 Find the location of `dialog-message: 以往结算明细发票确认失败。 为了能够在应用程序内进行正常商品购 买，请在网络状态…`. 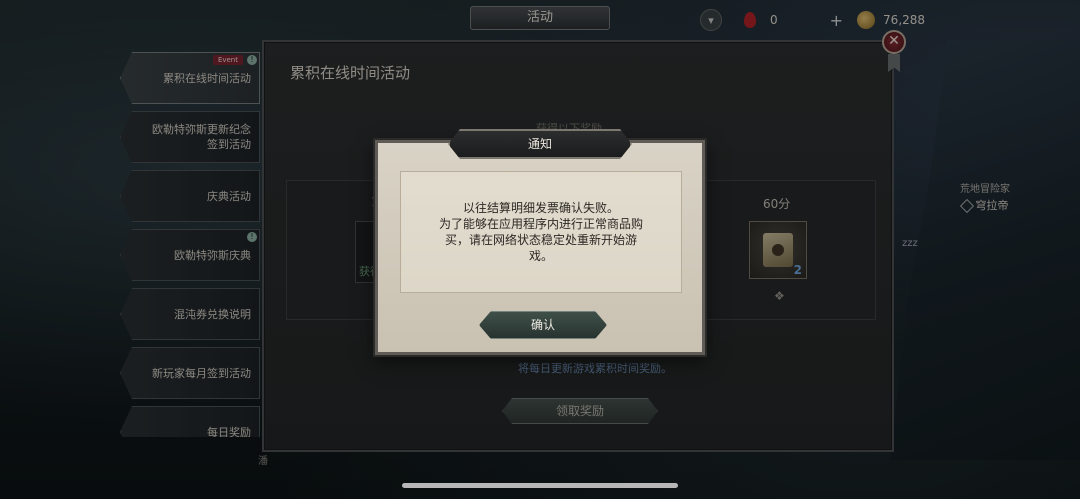

dialog-message: 以往结算明细发票确认失败。 为了能够在应用程序内进行正常商品购 买，请在网络状态… is located at coordinates (540, 232).